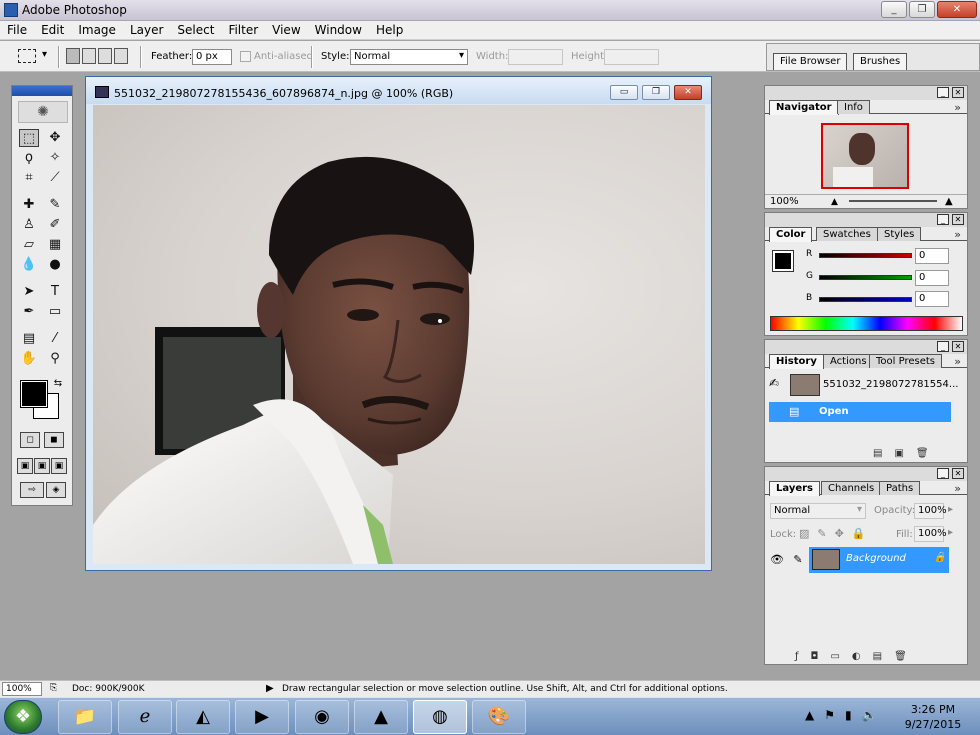 The height and width of the screenshot is (735, 980). Describe the element at coordinates (30, 440) in the screenshot. I see `standard-mode-button: ◻` at that location.